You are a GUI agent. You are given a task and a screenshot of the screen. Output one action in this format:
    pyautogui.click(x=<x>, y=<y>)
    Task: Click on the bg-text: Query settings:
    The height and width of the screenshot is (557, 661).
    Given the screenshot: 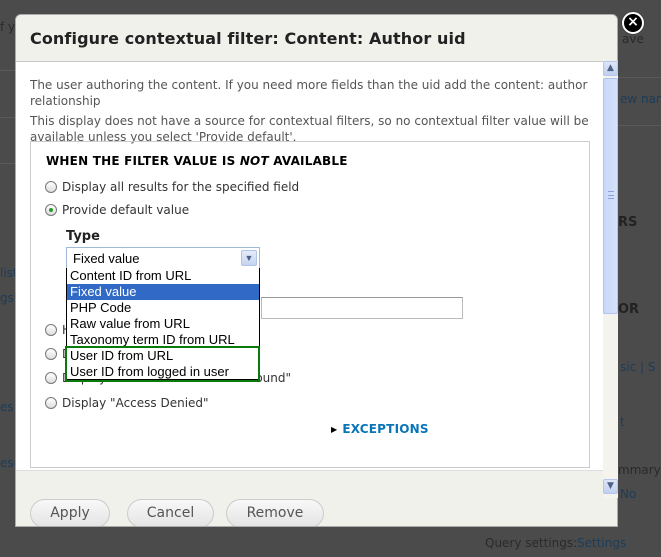 What is the action you would take?
    pyautogui.click(x=531, y=543)
    